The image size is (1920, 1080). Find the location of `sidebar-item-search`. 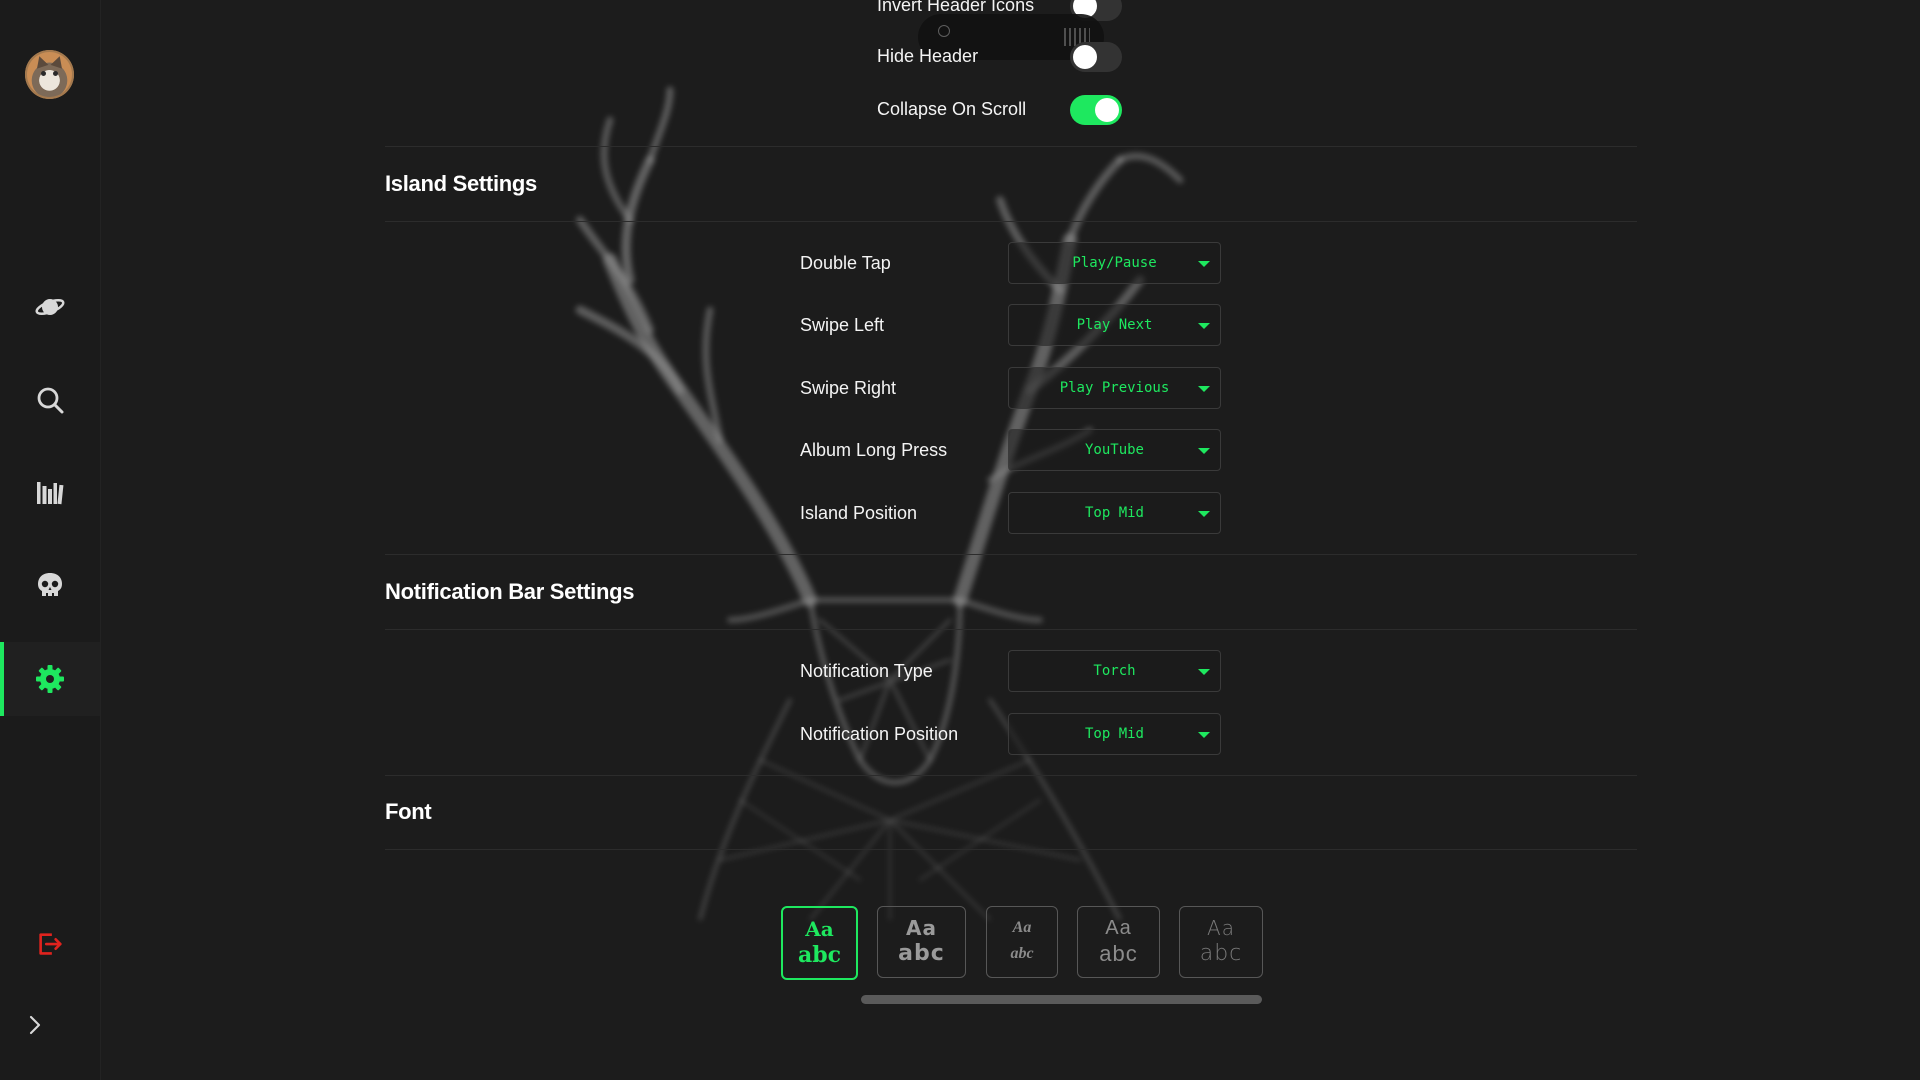

sidebar-item-search is located at coordinates (50, 400).